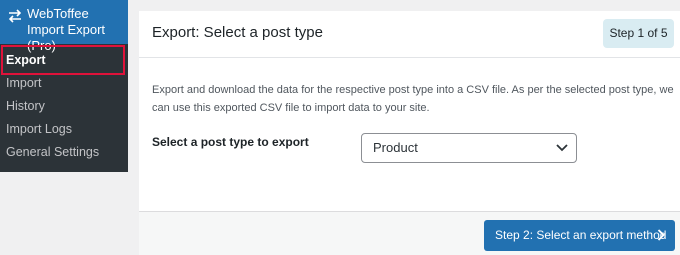  I want to click on chevron-down-icon, so click(562, 148).